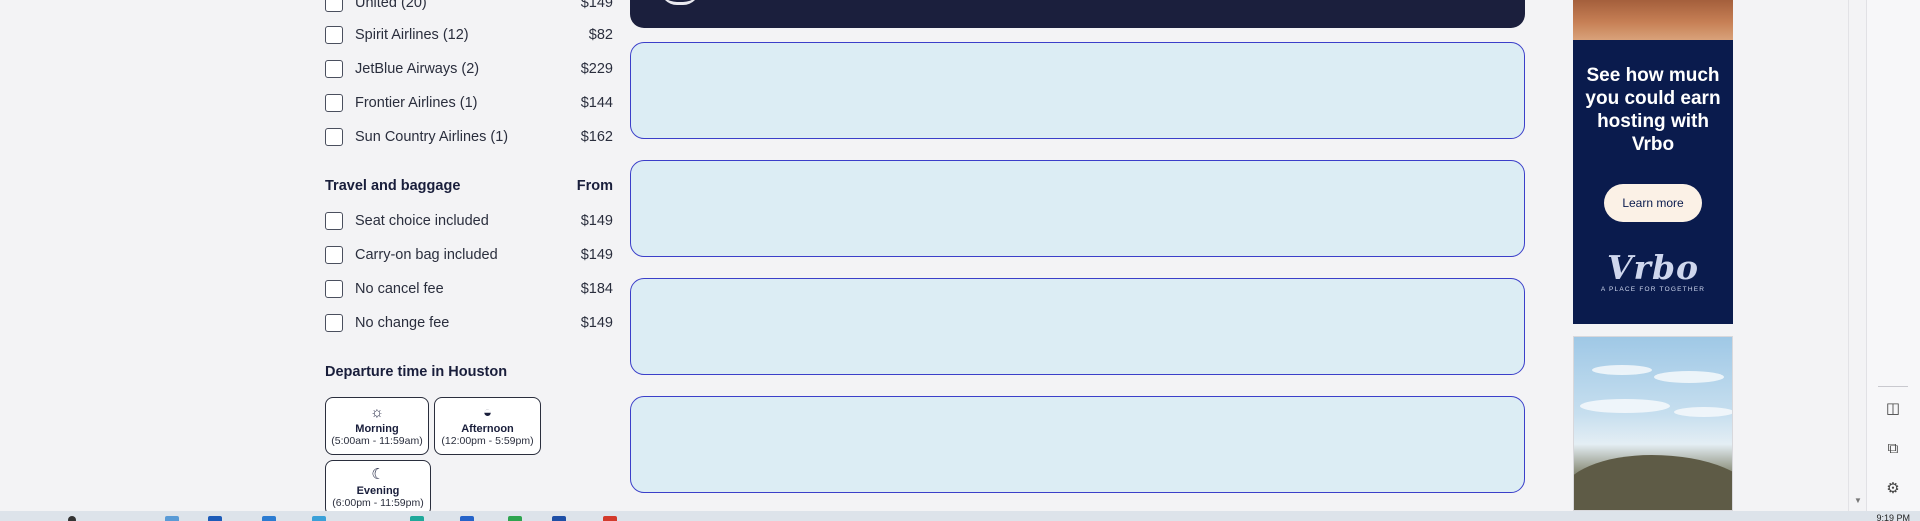  I want to click on filter-carry-on: Carry-on bag included $149, so click(469, 255).